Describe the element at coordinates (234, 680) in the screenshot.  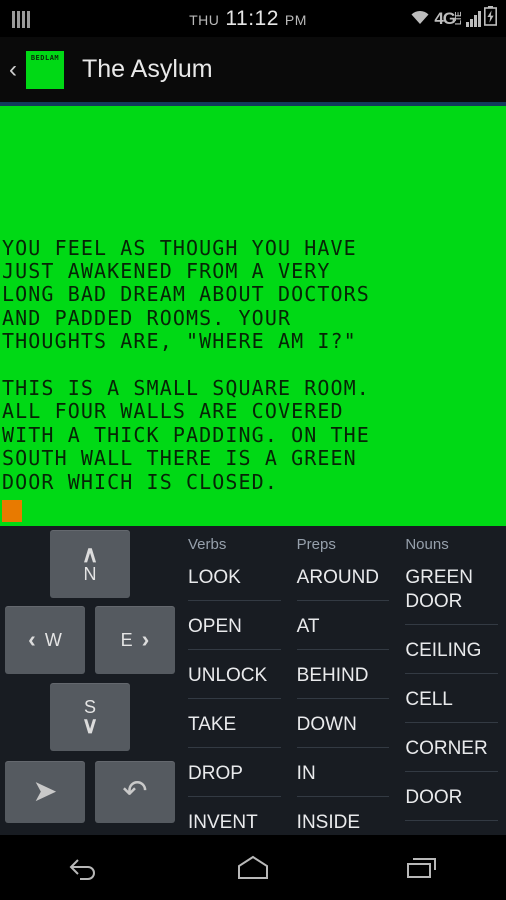
I see `list-item: UNLOCK` at that location.